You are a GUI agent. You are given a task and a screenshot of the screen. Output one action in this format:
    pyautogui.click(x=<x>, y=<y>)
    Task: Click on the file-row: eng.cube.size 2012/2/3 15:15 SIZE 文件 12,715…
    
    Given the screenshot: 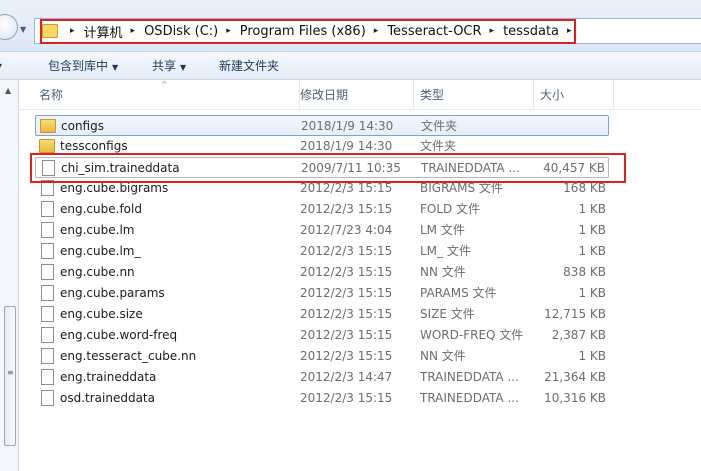 What is the action you would take?
    pyautogui.click(x=322, y=314)
    